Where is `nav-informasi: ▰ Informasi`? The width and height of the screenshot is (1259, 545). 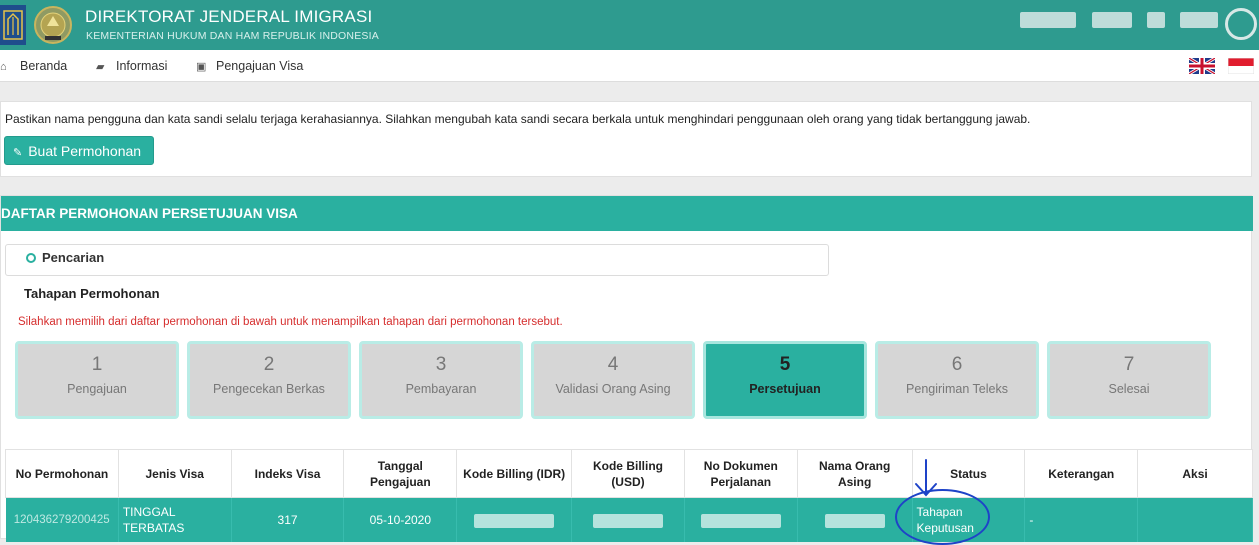 nav-informasi: ▰ Informasi is located at coordinates (131, 66).